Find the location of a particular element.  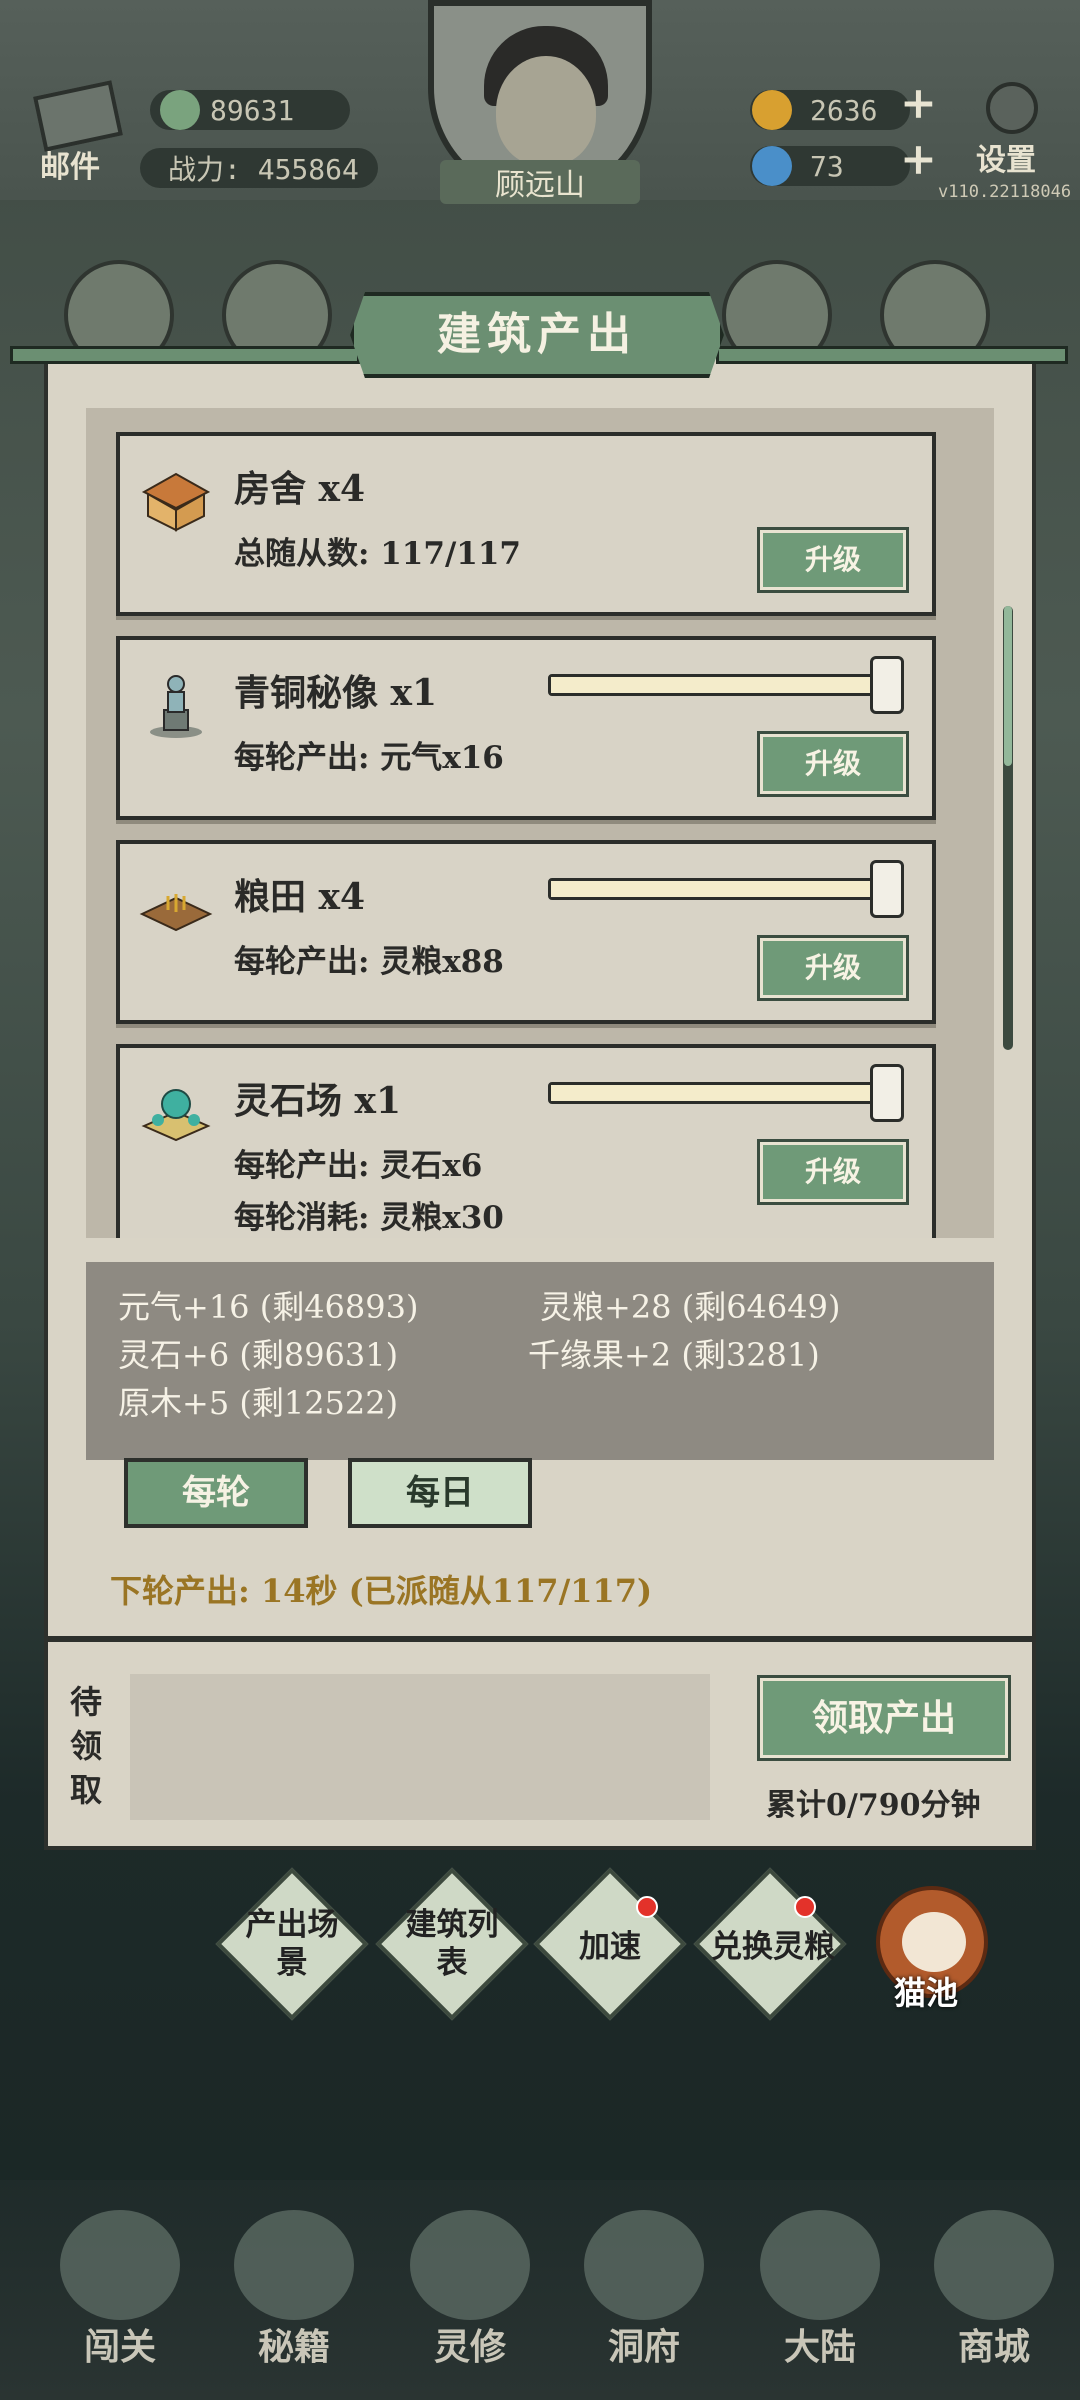

cat-icon is located at coordinates (934, 1942).